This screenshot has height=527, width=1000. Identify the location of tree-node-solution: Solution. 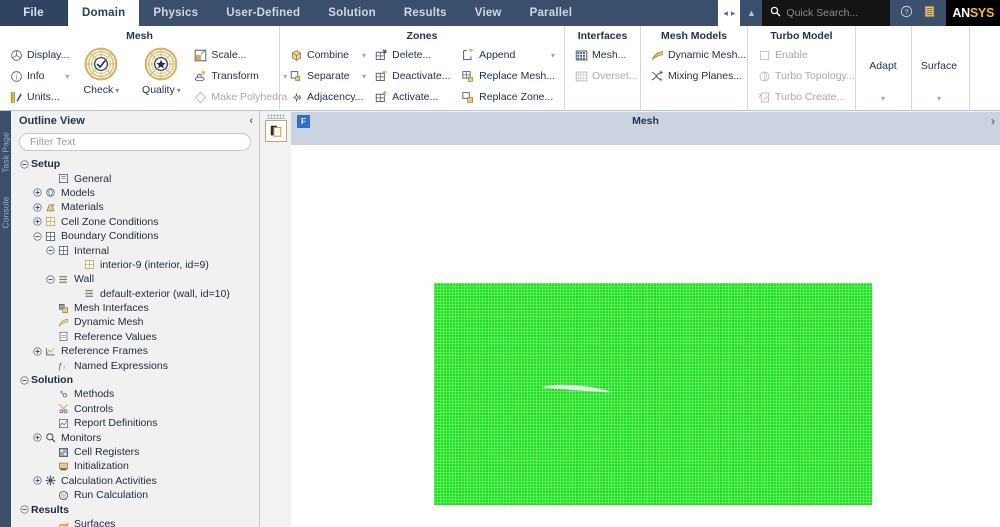
(136, 380).